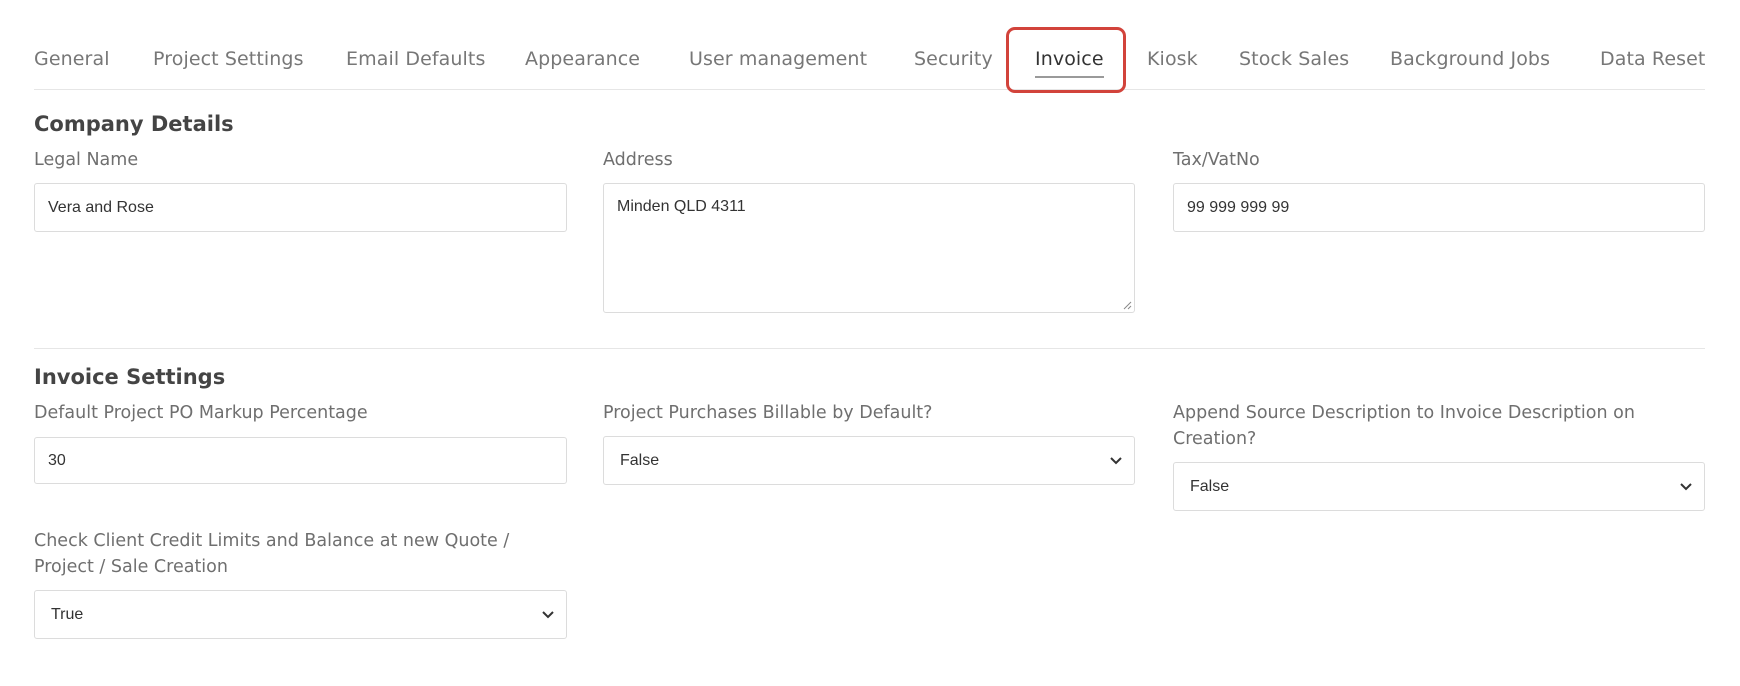  I want to click on address-textarea: Minden QLD 4311, so click(869, 248).